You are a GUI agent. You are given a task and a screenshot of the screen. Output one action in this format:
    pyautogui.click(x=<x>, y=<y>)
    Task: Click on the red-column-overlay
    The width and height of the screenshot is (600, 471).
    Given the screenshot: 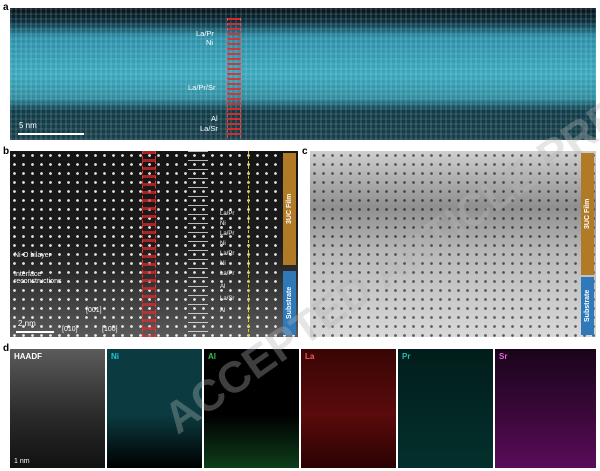 What is the action you would take?
    pyautogui.click(x=149, y=244)
    